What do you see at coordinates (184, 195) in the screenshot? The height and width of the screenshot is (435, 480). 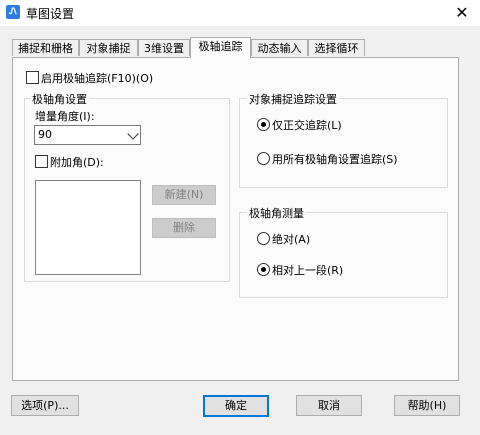 I see `new-angle-button: 新建(N)` at bounding box center [184, 195].